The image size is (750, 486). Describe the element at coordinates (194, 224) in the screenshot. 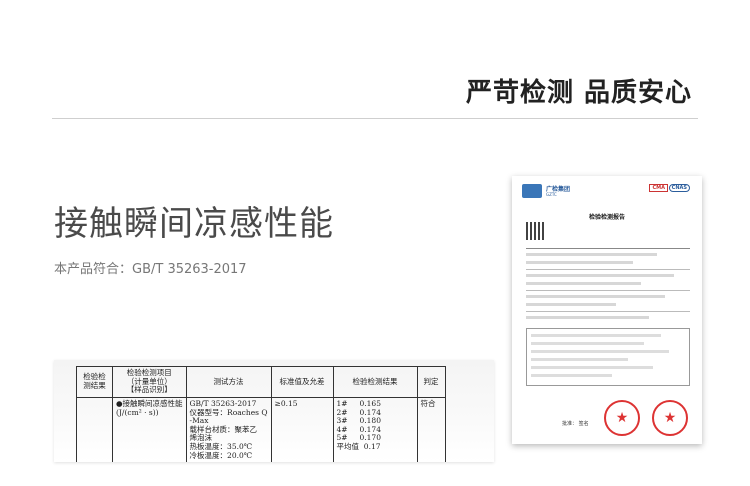

I see `section-heading: 接触瞬间凉感性能` at that location.